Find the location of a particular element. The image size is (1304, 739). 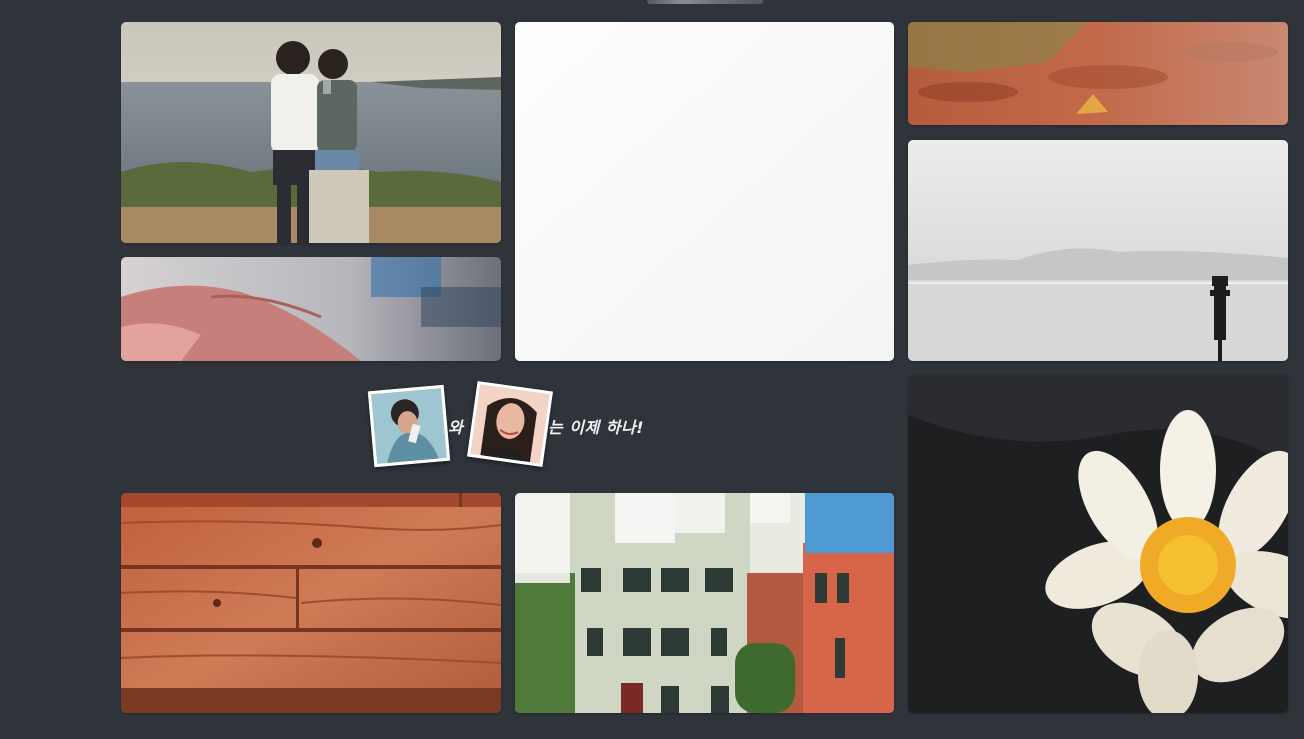

hand-closeup-photo is located at coordinates (311, 309).